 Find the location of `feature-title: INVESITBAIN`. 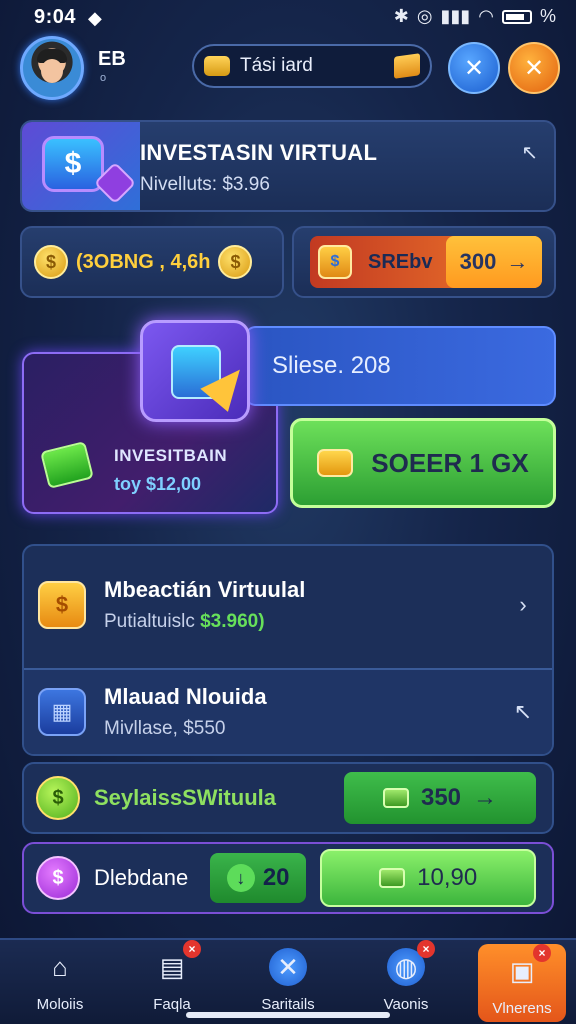

feature-title: INVESITBAIN is located at coordinates (171, 455).